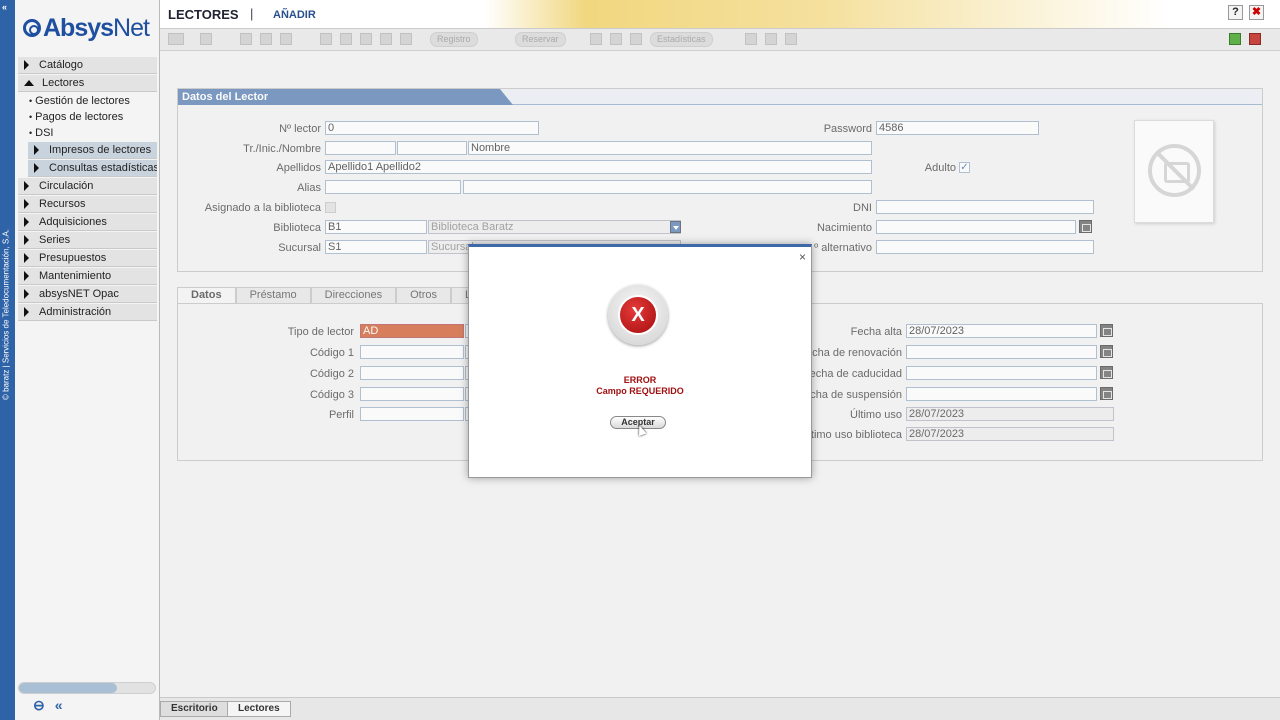 Image resolution: width=1280 pixels, height=720 pixels. I want to click on sidebar-item-label: Impresos de lectores, so click(100, 150).